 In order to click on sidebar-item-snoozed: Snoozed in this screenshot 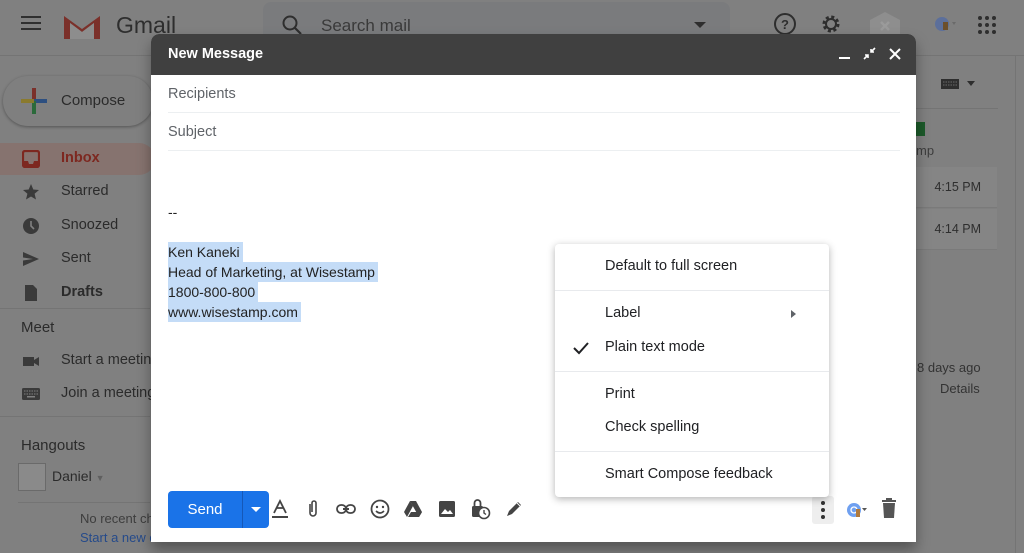, I will do `click(80, 226)`.